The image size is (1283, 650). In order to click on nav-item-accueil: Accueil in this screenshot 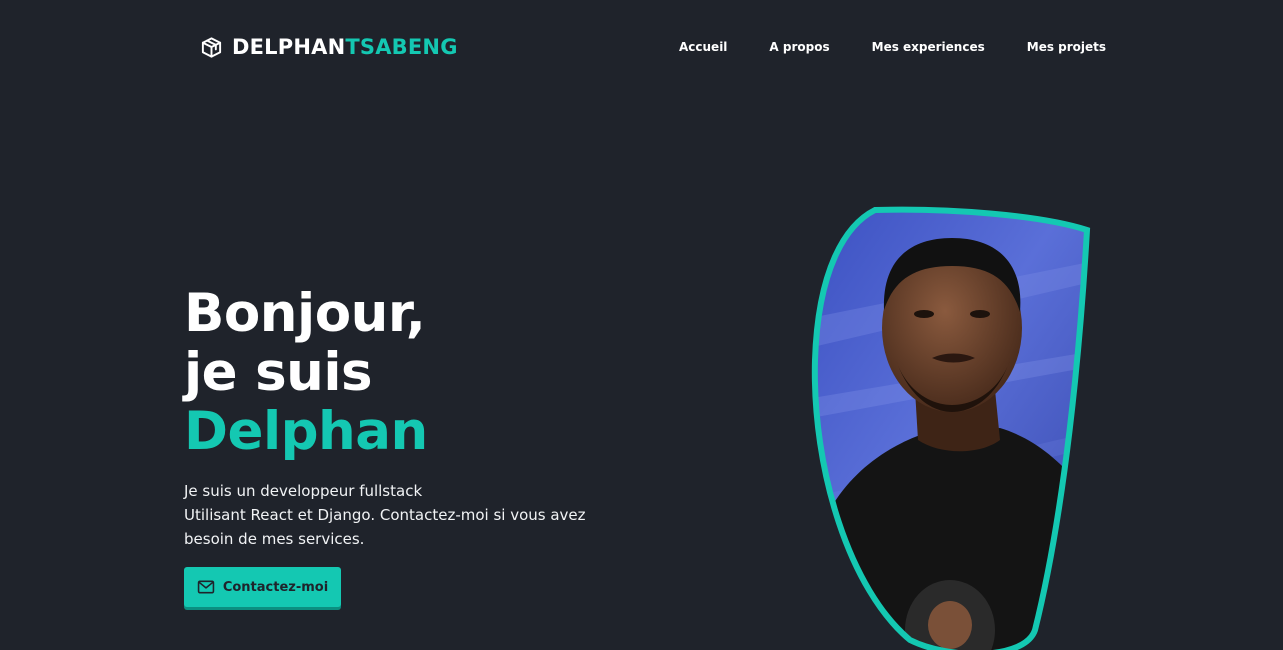, I will do `click(703, 47)`.